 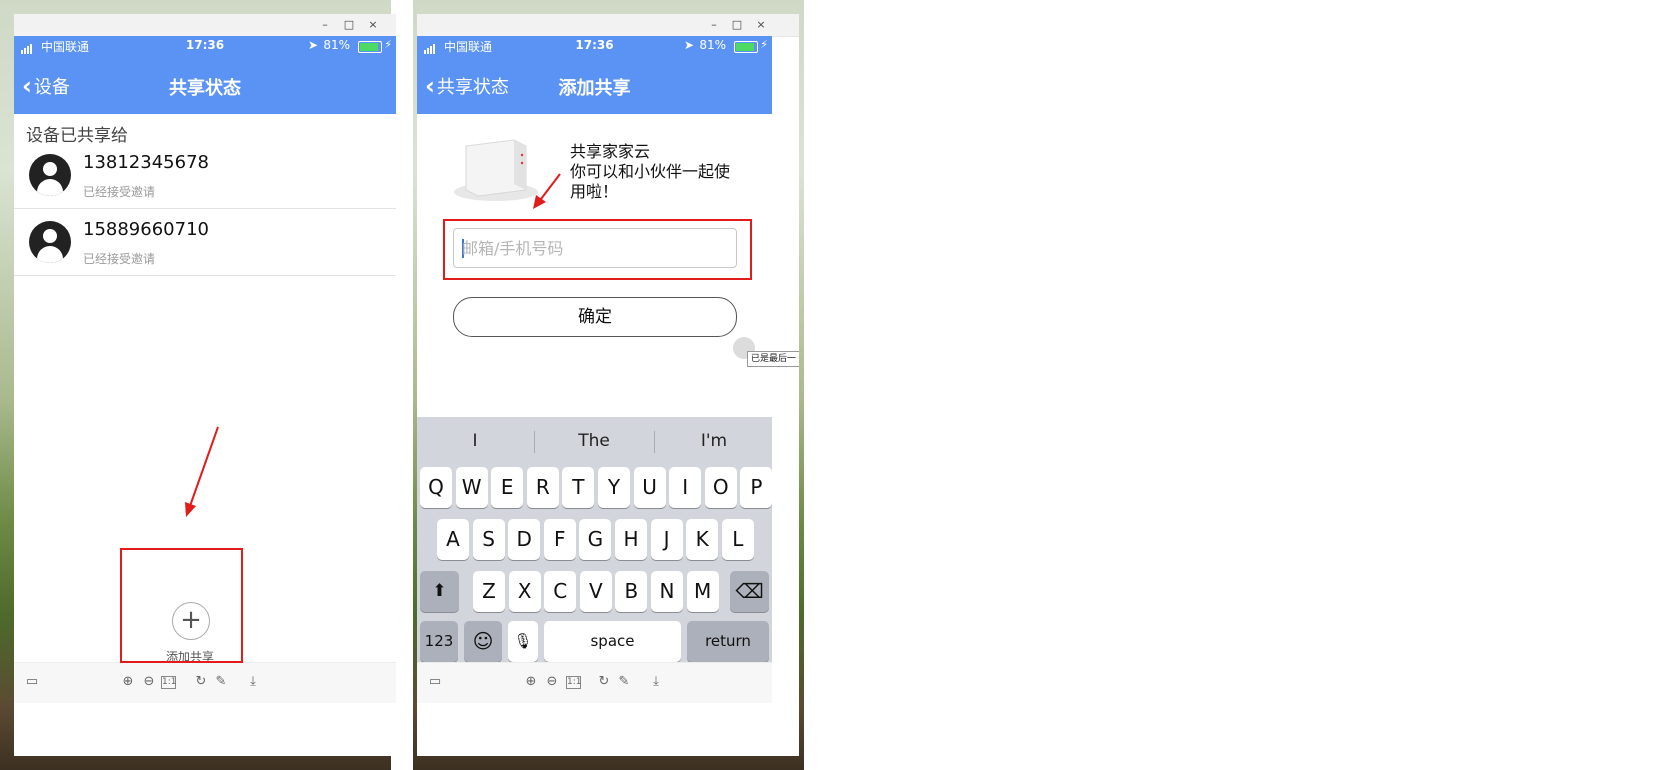 I want to click on letter-key-x: X, so click(x=524, y=591).